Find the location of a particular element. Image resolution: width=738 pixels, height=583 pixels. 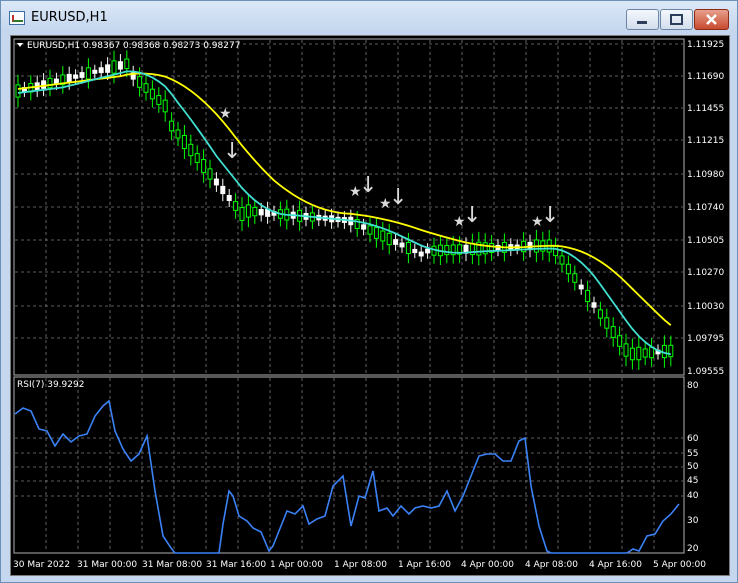

minimize-icon is located at coordinates (642, 22).